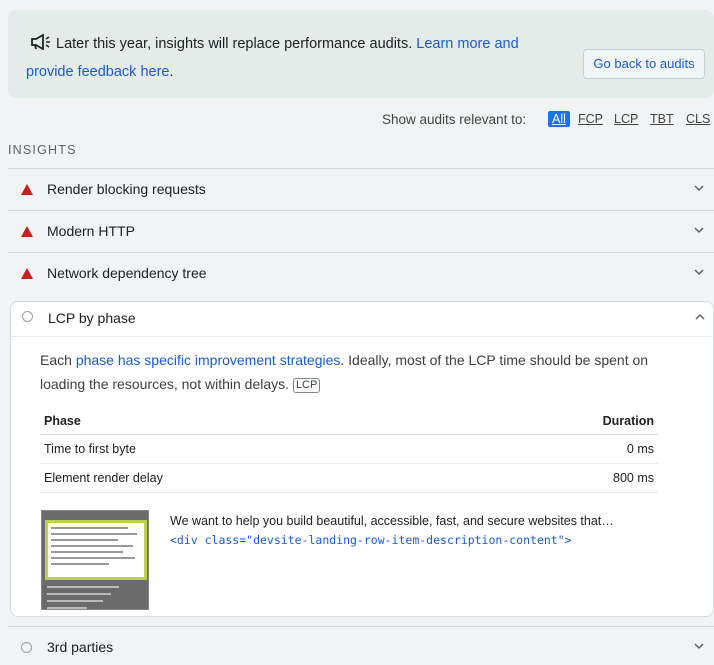  Describe the element at coordinates (250, 449) in the screenshot. I see `phase-cell: Time to first byte` at that location.